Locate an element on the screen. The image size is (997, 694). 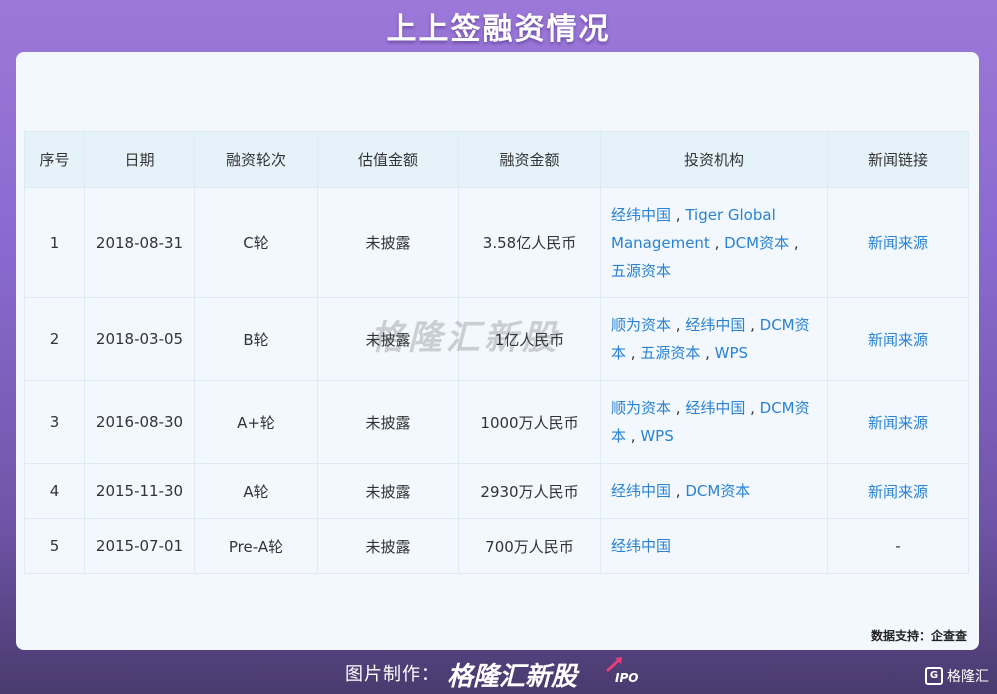
cell-date: 2015-07-01 is located at coordinates (139, 546).